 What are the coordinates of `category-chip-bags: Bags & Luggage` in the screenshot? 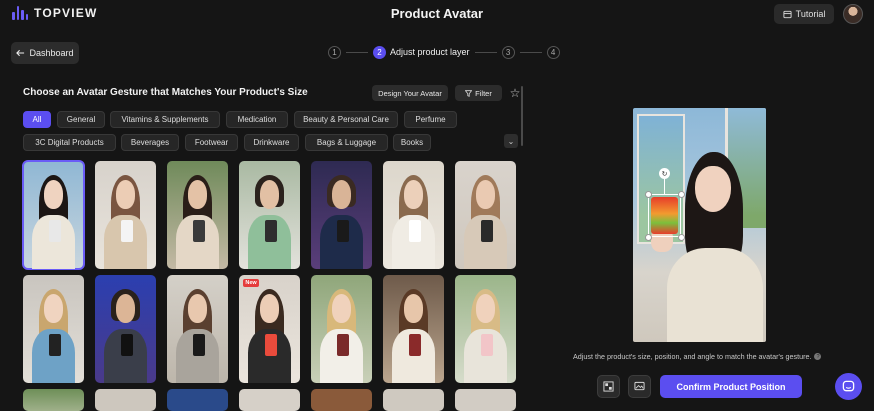 It's located at (346, 142).